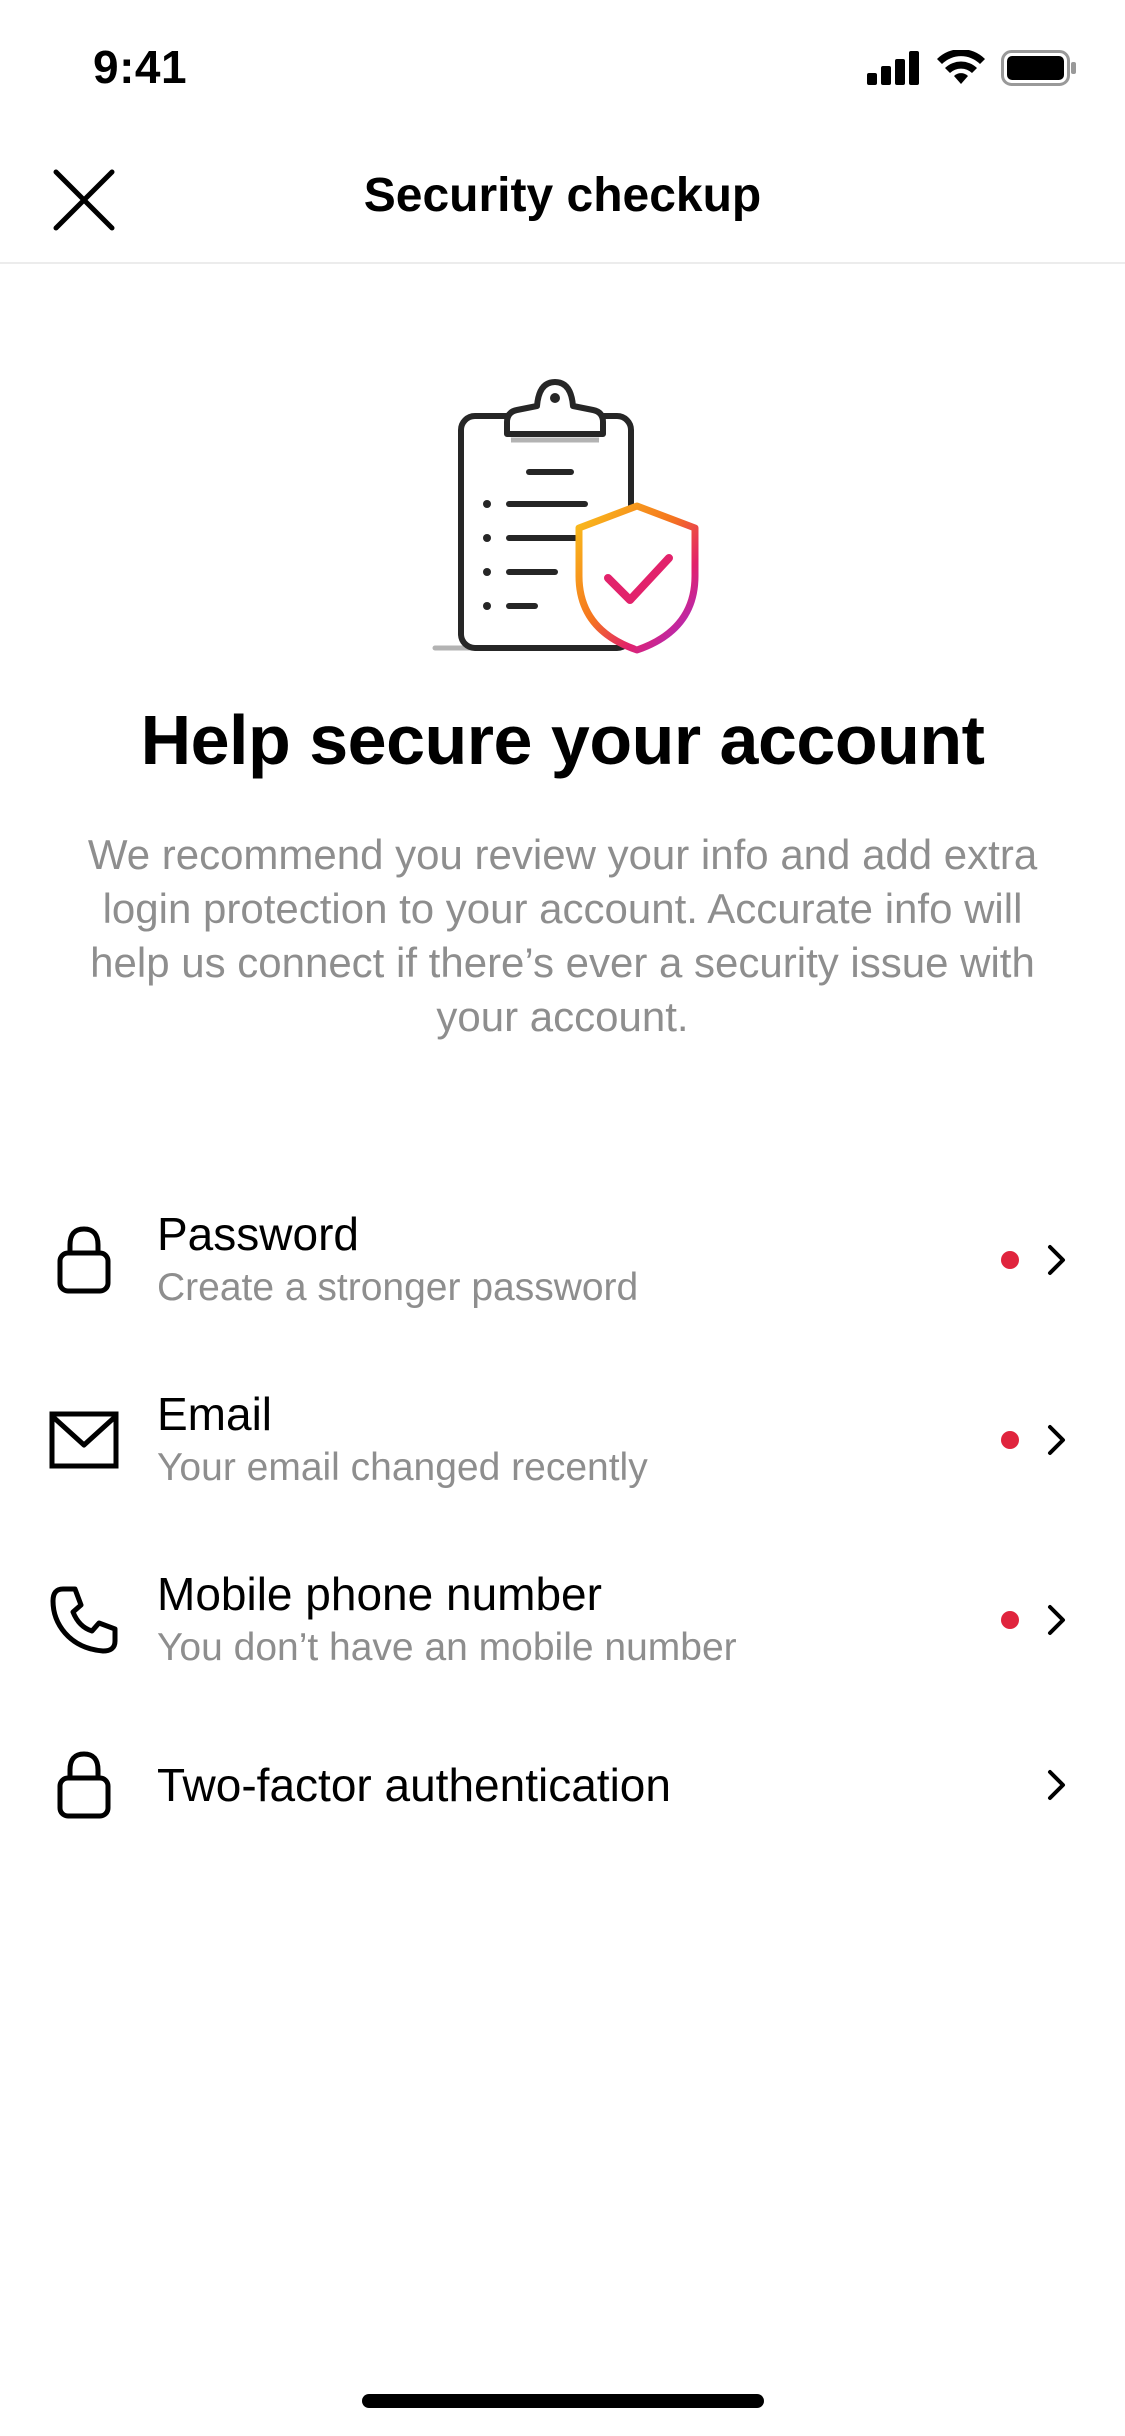 Image resolution: width=1125 pixels, height=2436 pixels. Describe the element at coordinates (402, 1467) in the screenshot. I see `row-subtitle: Your email changed recently` at that location.